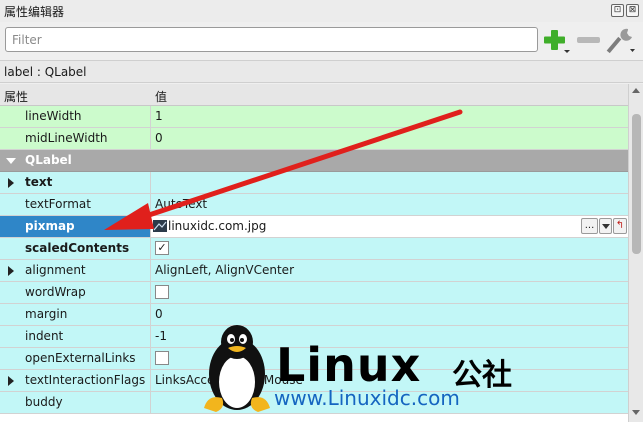 The height and width of the screenshot is (422, 643). Describe the element at coordinates (314, 205) in the screenshot. I see `table-row: textFormat AutoText` at that location.